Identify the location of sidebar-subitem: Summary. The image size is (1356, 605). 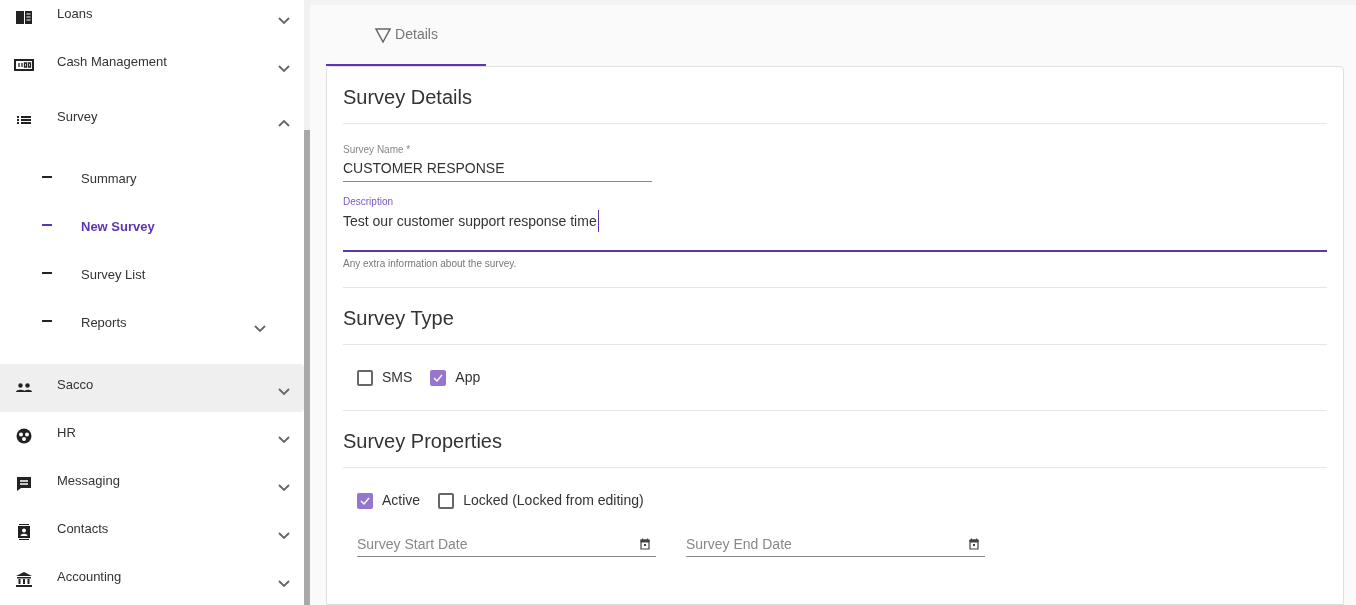
(152, 179).